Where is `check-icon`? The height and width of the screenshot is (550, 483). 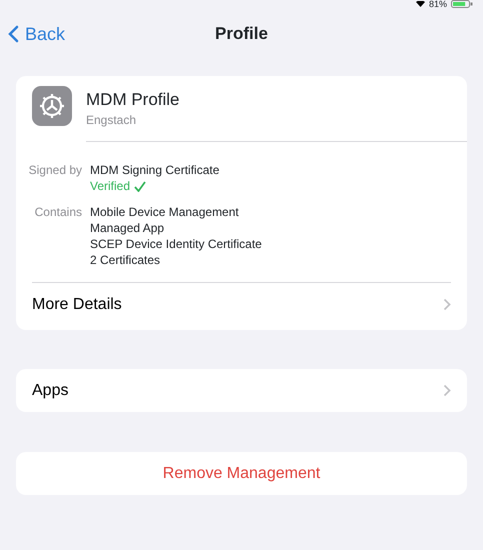 check-icon is located at coordinates (140, 186).